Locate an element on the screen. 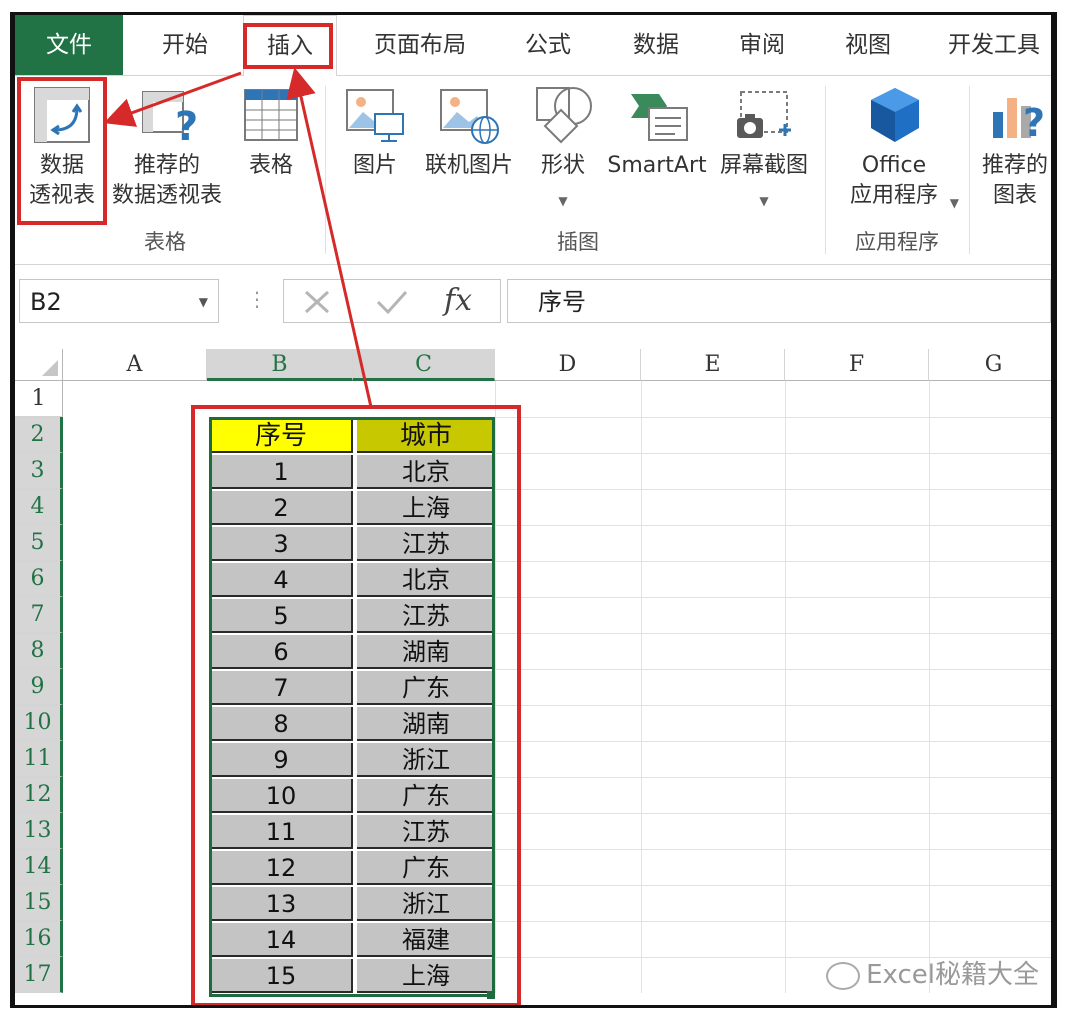 This screenshot has width=1070, height=1018. arrow-to-pivot-table is located at coordinates (172, 99).